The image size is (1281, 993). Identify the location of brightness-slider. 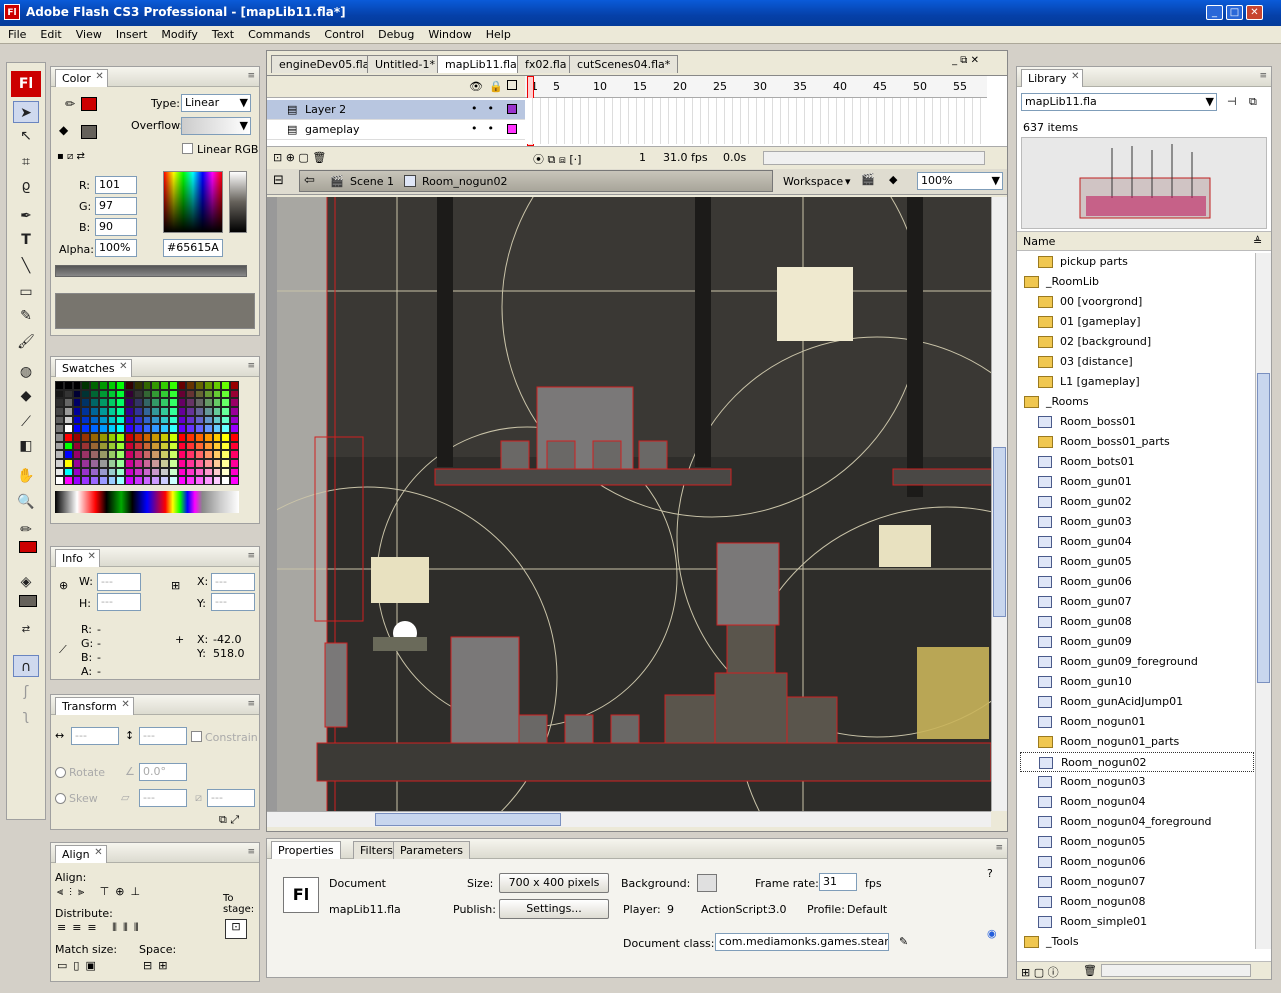
(238, 202).